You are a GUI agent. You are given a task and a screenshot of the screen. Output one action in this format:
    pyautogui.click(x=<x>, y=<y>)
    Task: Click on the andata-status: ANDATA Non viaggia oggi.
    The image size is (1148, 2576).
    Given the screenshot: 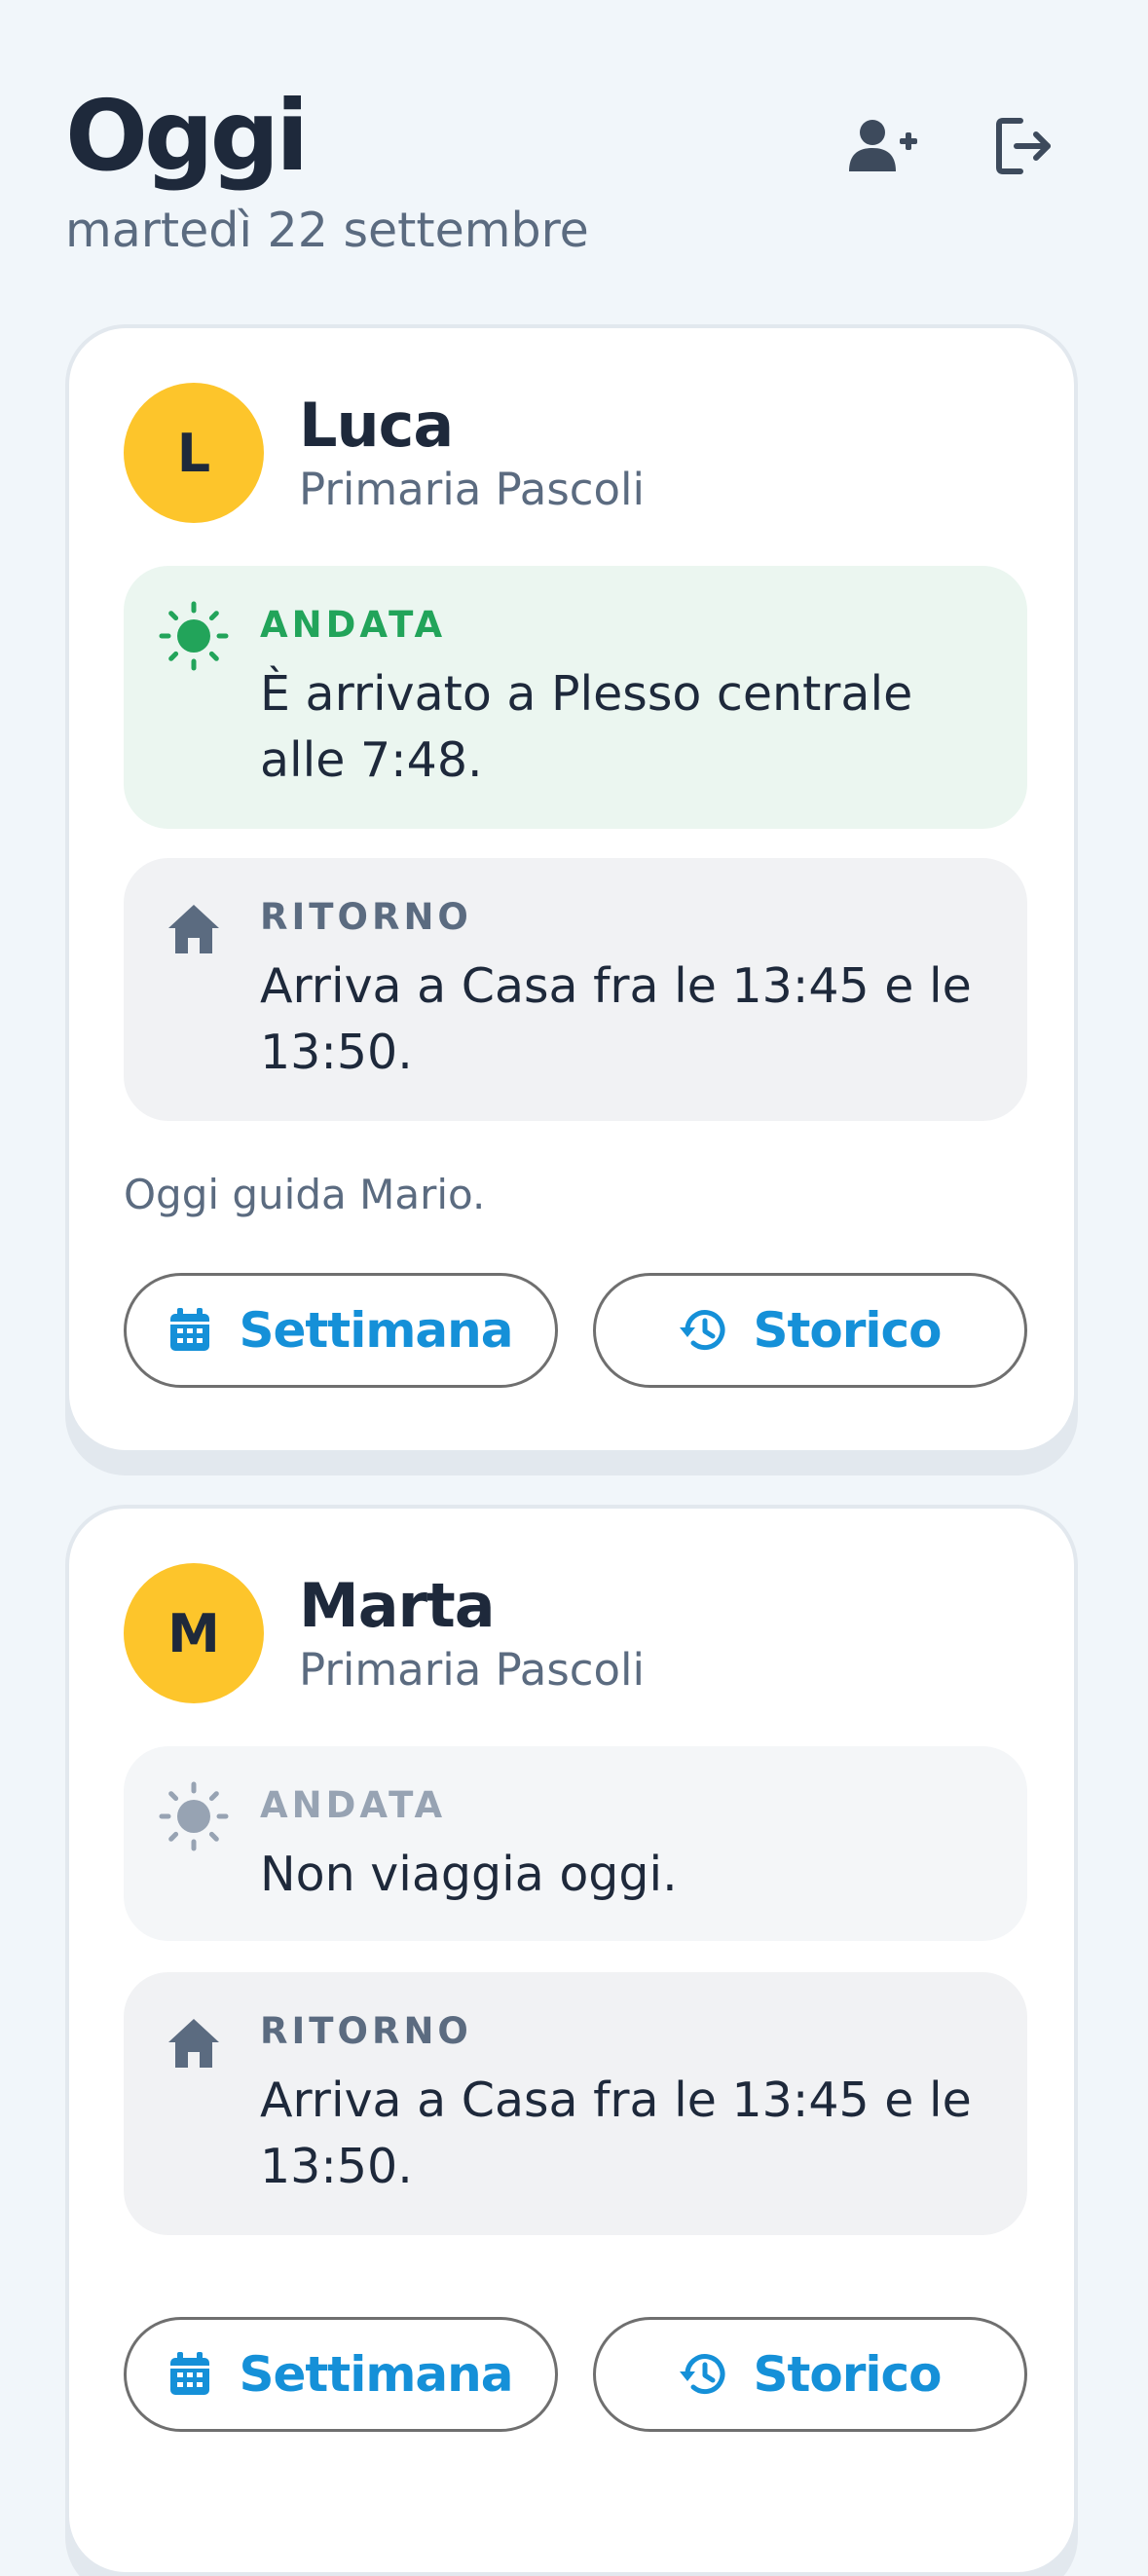 What is the action you would take?
    pyautogui.click(x=575, y=1843)
    